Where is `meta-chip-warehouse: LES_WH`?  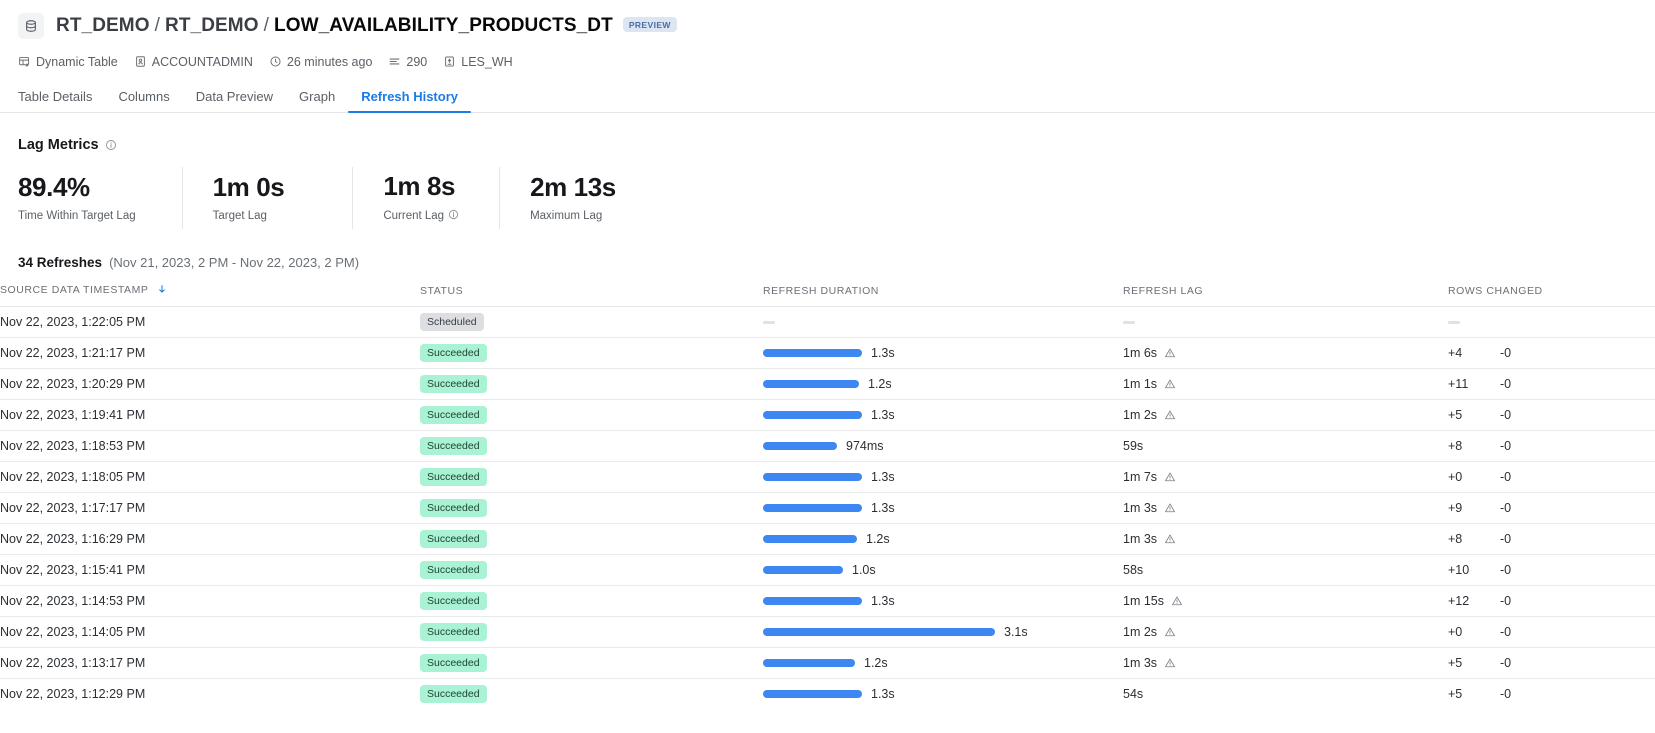
meta-chip-warehouse: LES_WH is located at coordinates (478, 62).